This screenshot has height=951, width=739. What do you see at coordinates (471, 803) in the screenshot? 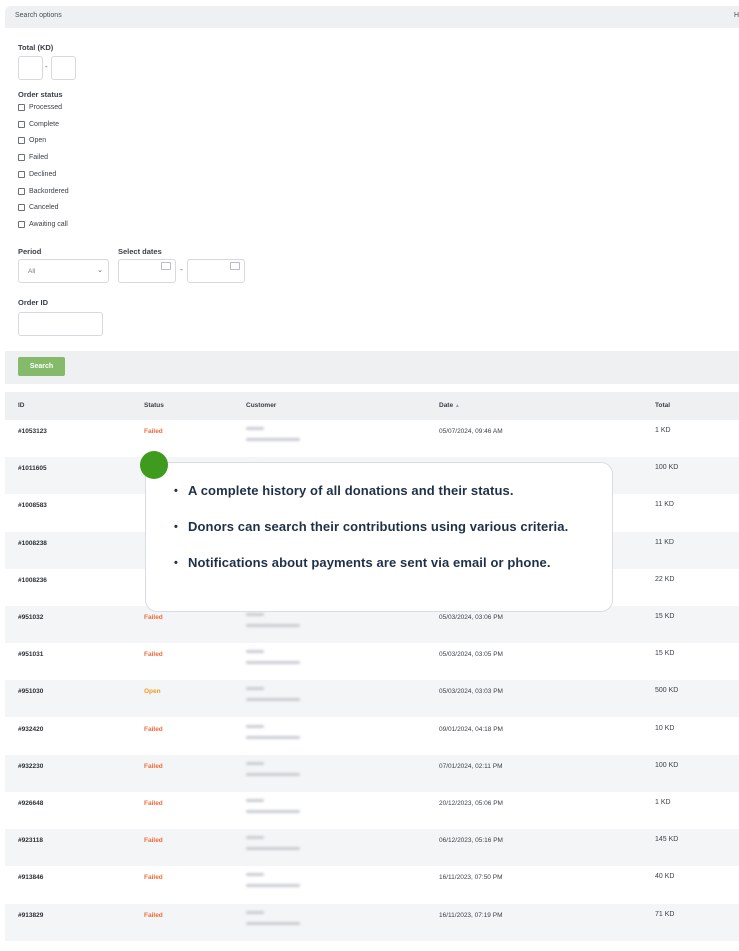
I see `order-date: 20/12/2023, 05:06 PM` at bounding box center [471, 803].